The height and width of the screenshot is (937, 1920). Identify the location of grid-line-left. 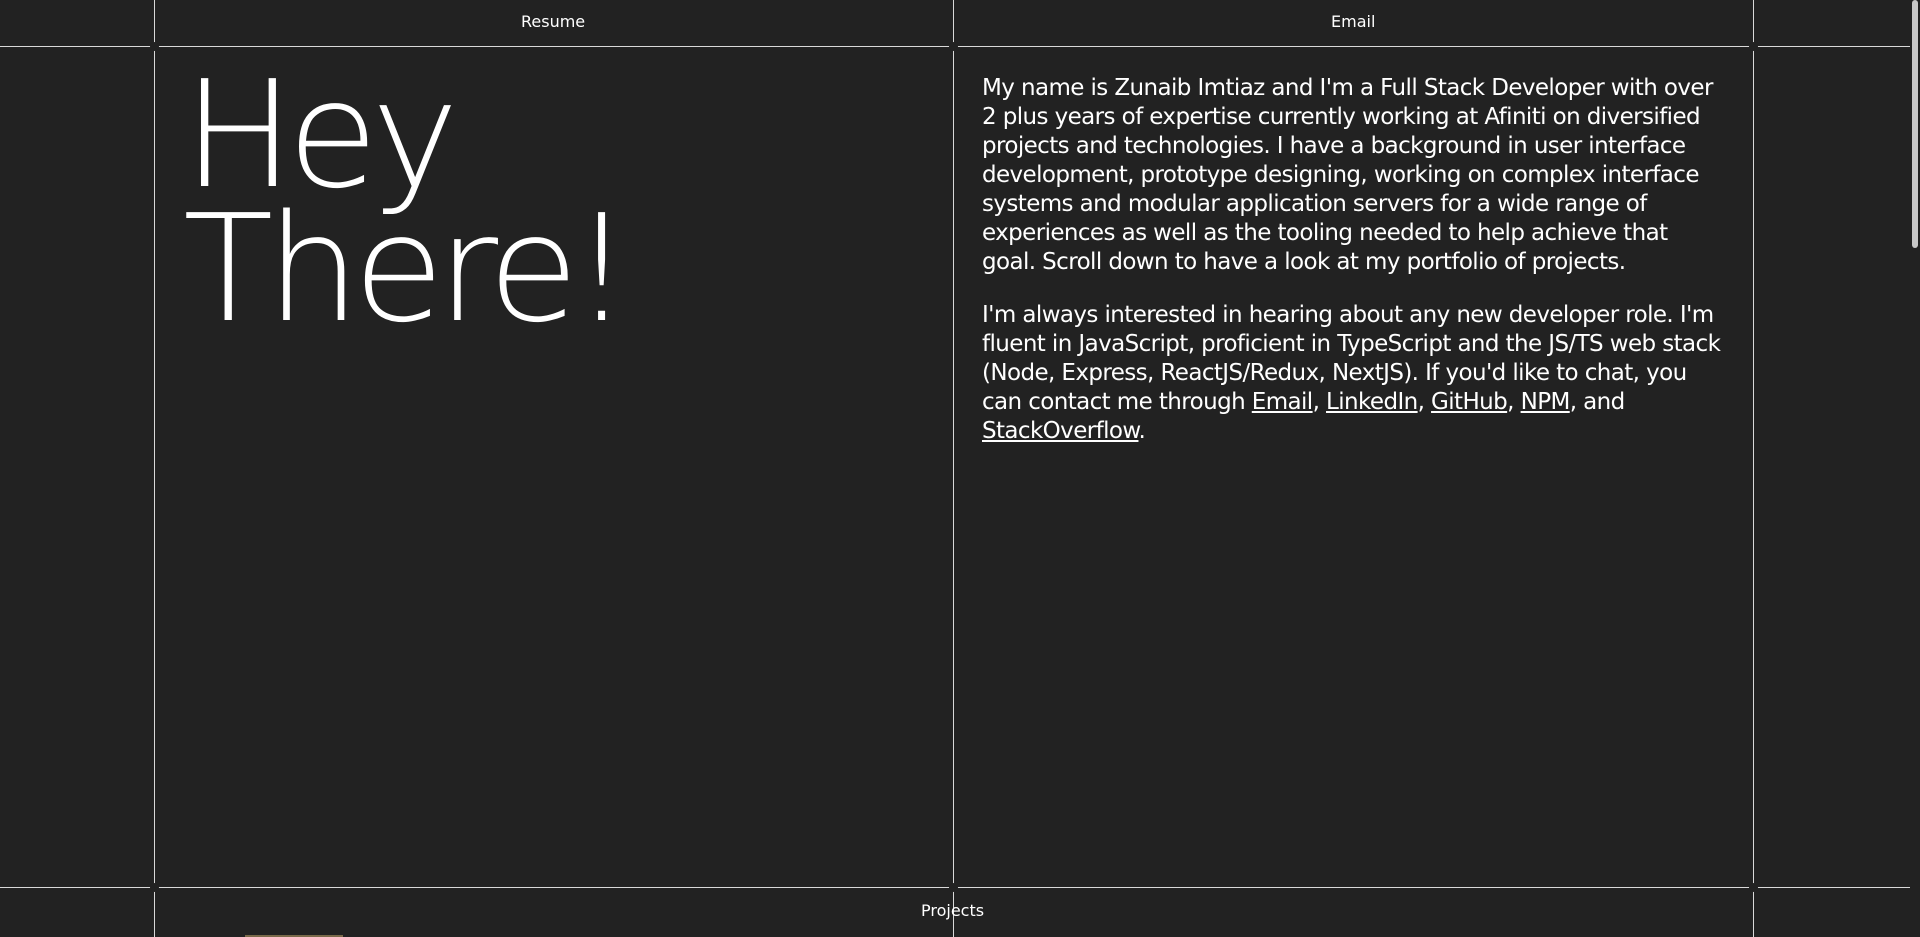
(154, 468).